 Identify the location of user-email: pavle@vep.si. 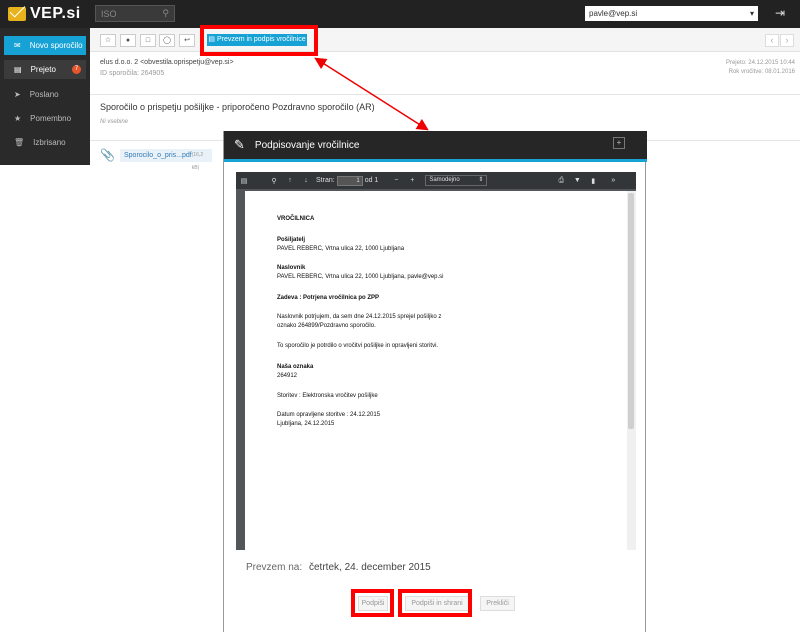
(613, 13).